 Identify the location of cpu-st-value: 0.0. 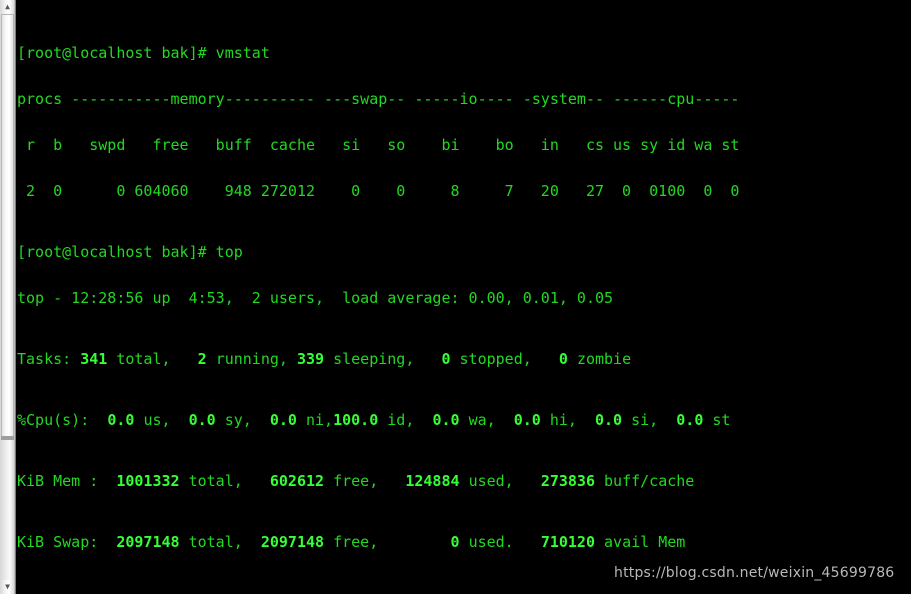
(690, 420).